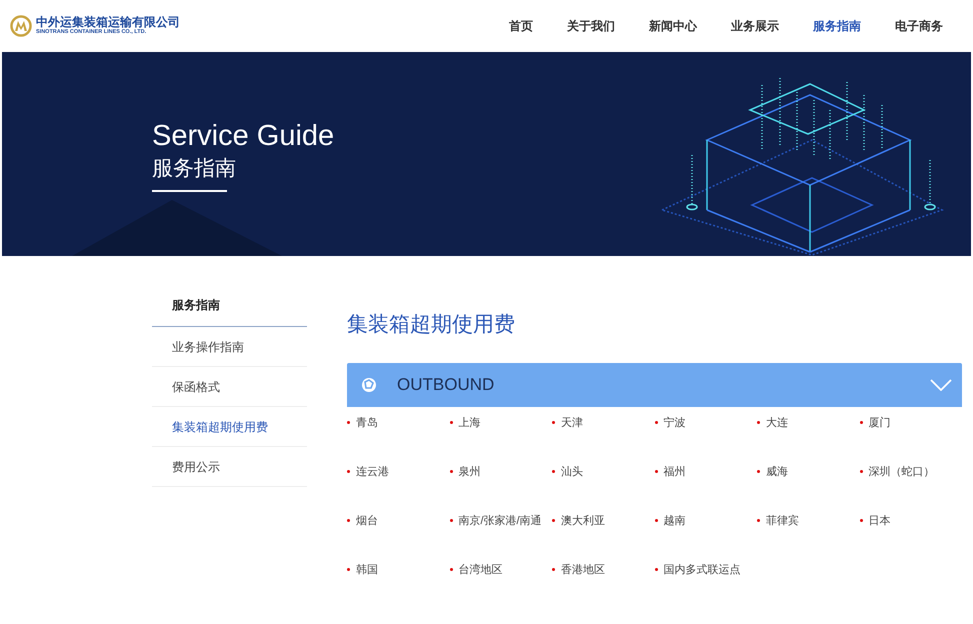  Describe the element at coordinates (603, 586) in the screenshot. I see `port-link: 香港地区` at that location.